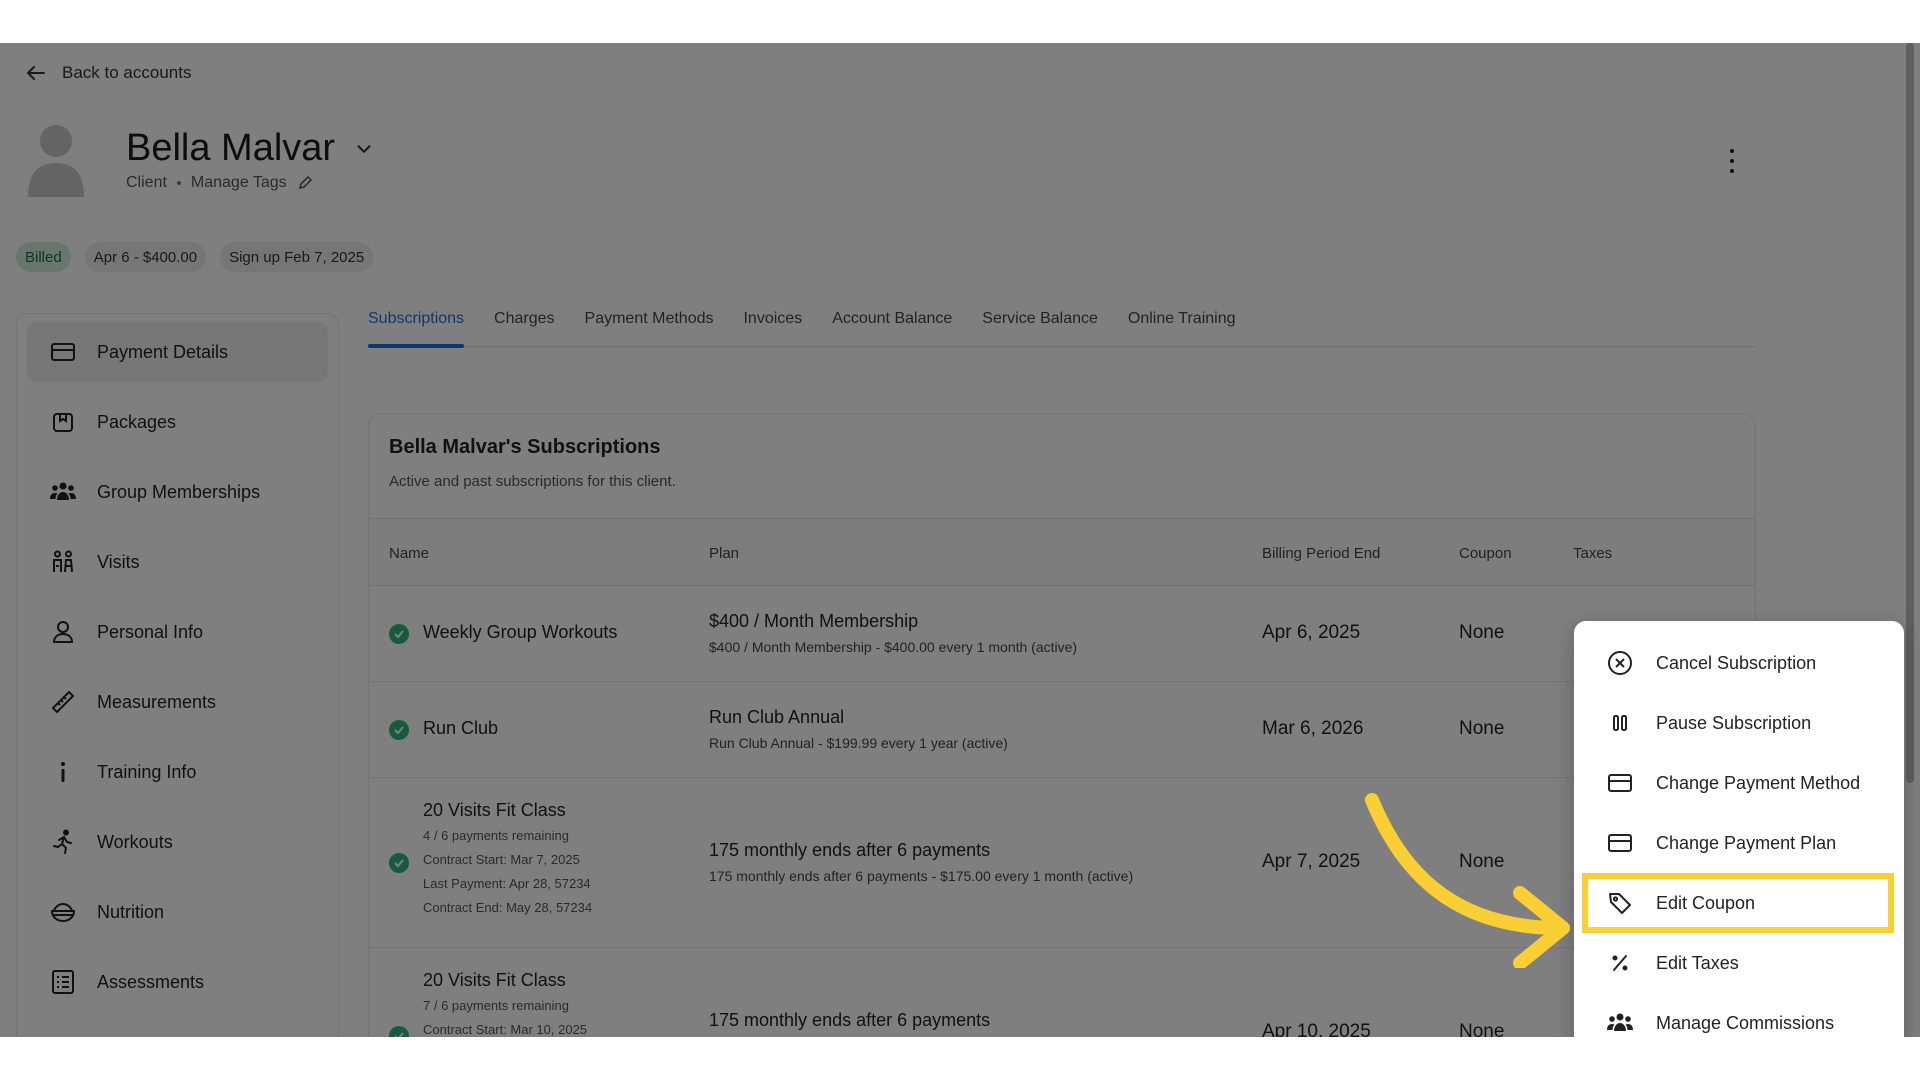  What do you see at coordinates (1910, 413) in the screenshot?
I see `scrollbar` at bounding box center [1910, 413].